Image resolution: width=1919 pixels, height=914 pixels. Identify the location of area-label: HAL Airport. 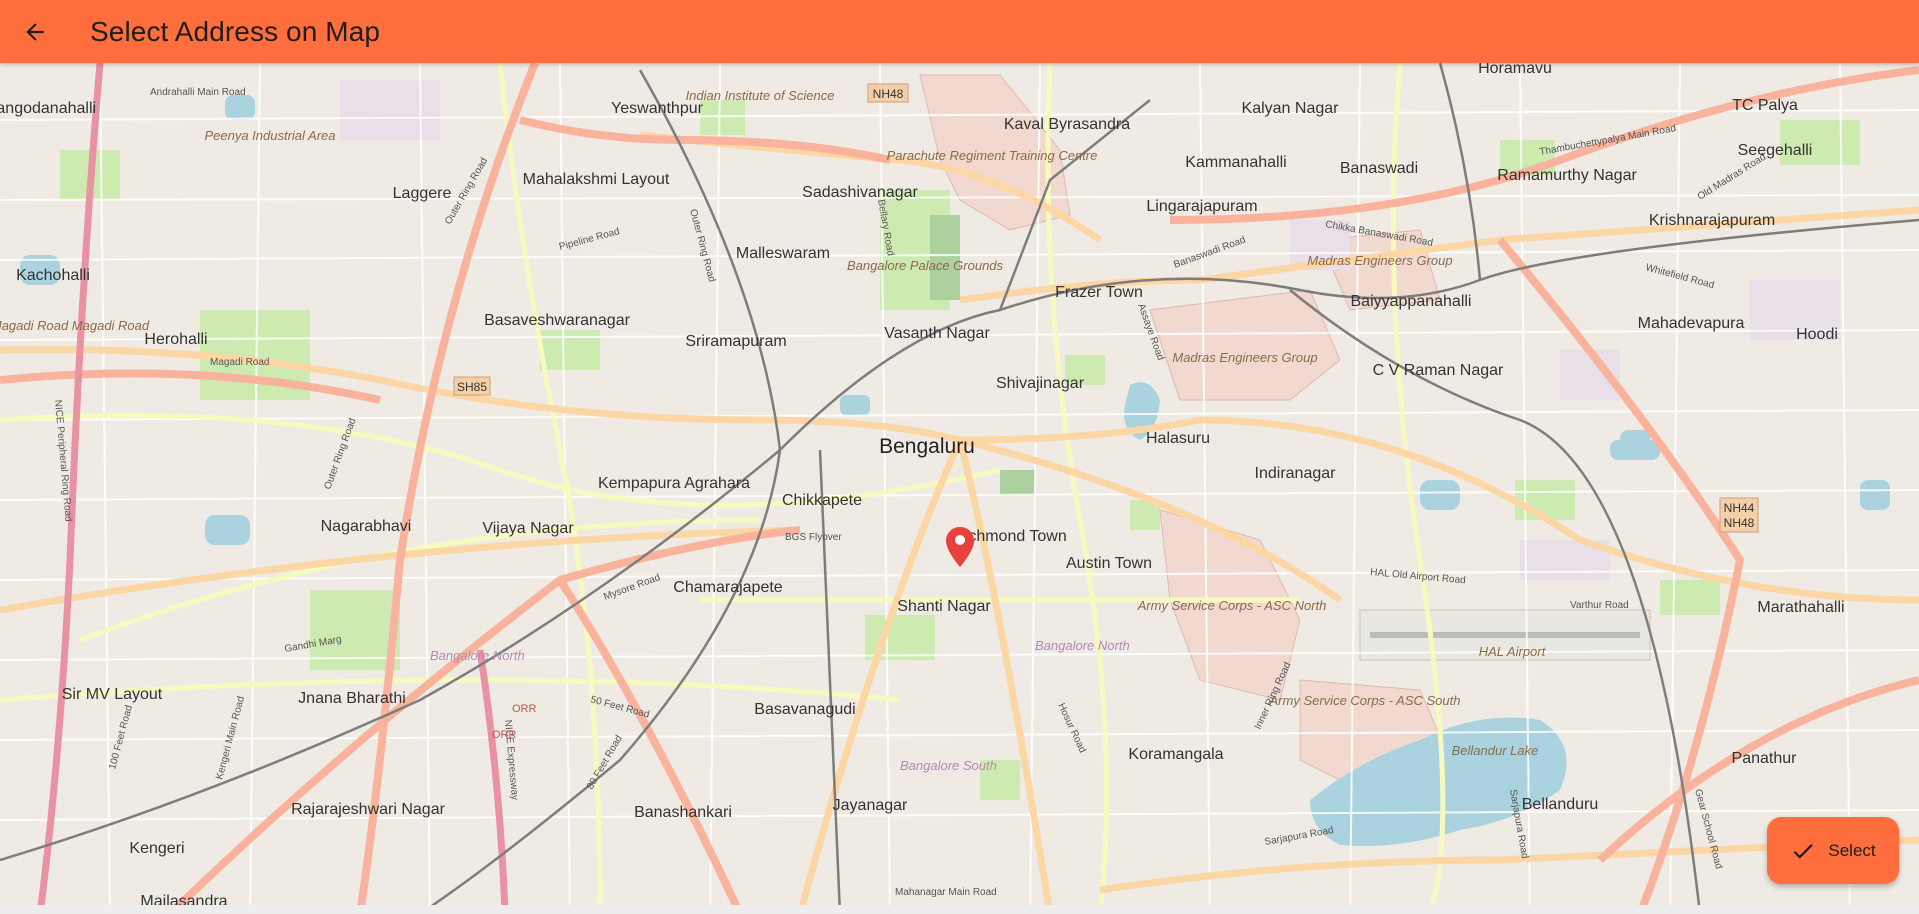
(1513, 651).